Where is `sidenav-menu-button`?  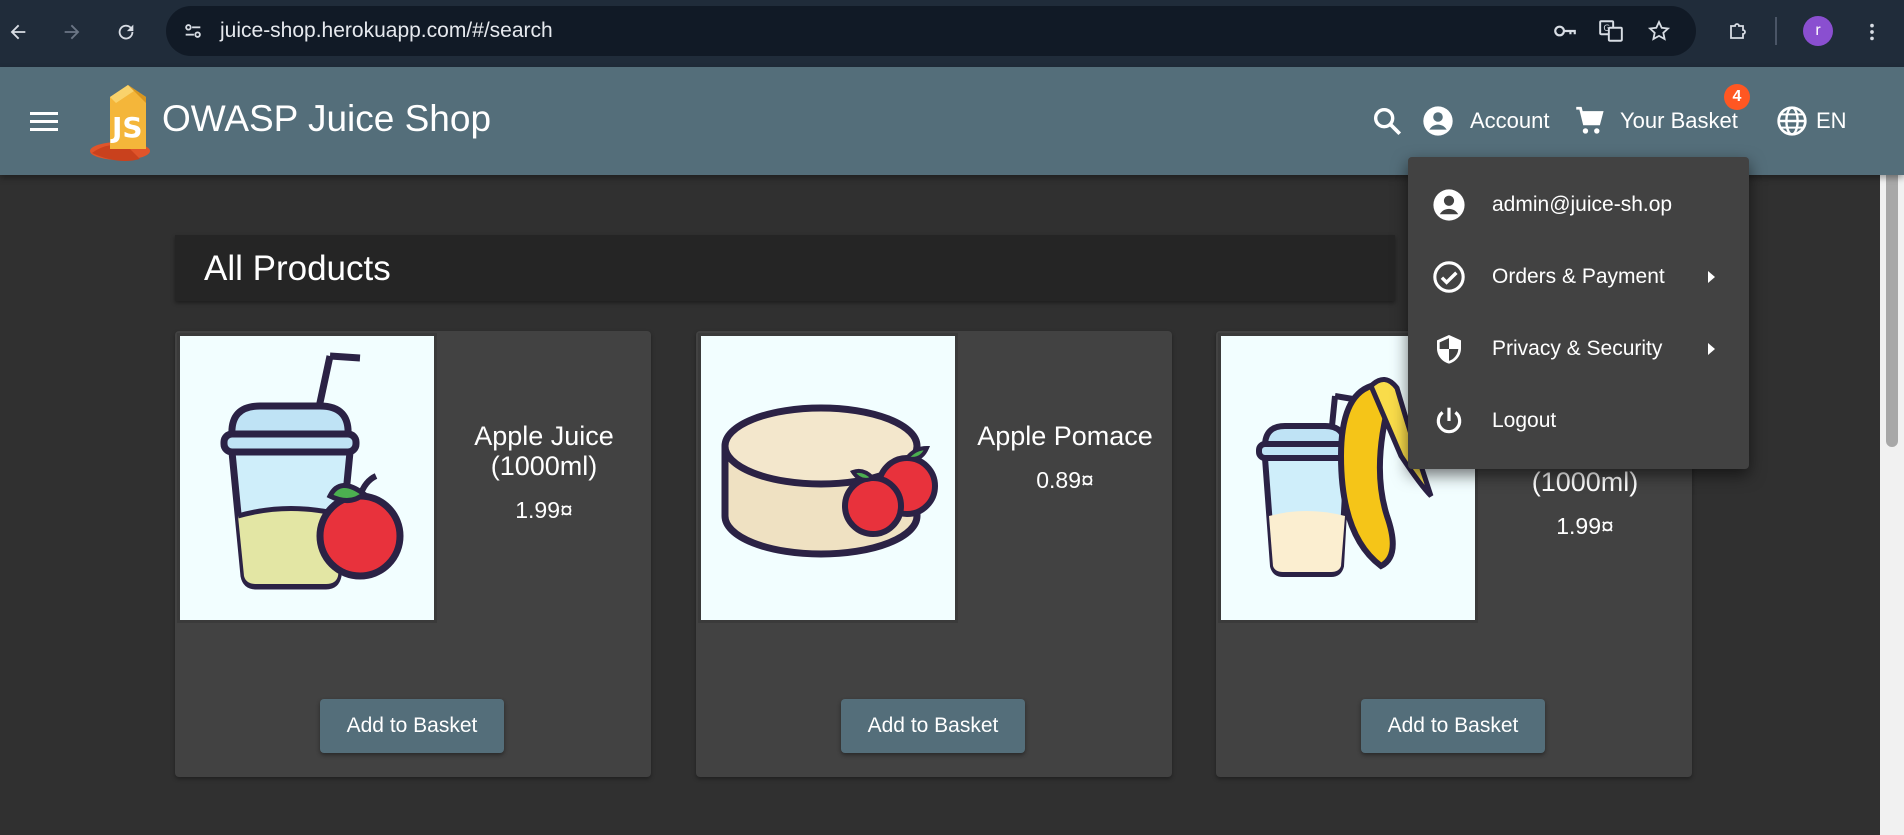 sidenav-menu-button is located at coordinates (44, 121).